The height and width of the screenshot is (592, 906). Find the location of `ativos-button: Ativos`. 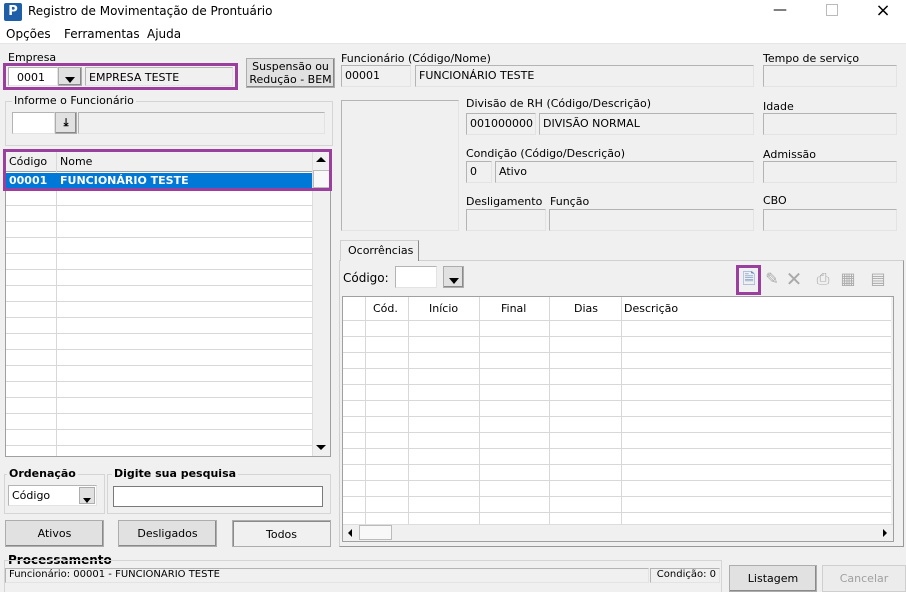

ativos-button: Ativos is located at coordinates (54, 533).